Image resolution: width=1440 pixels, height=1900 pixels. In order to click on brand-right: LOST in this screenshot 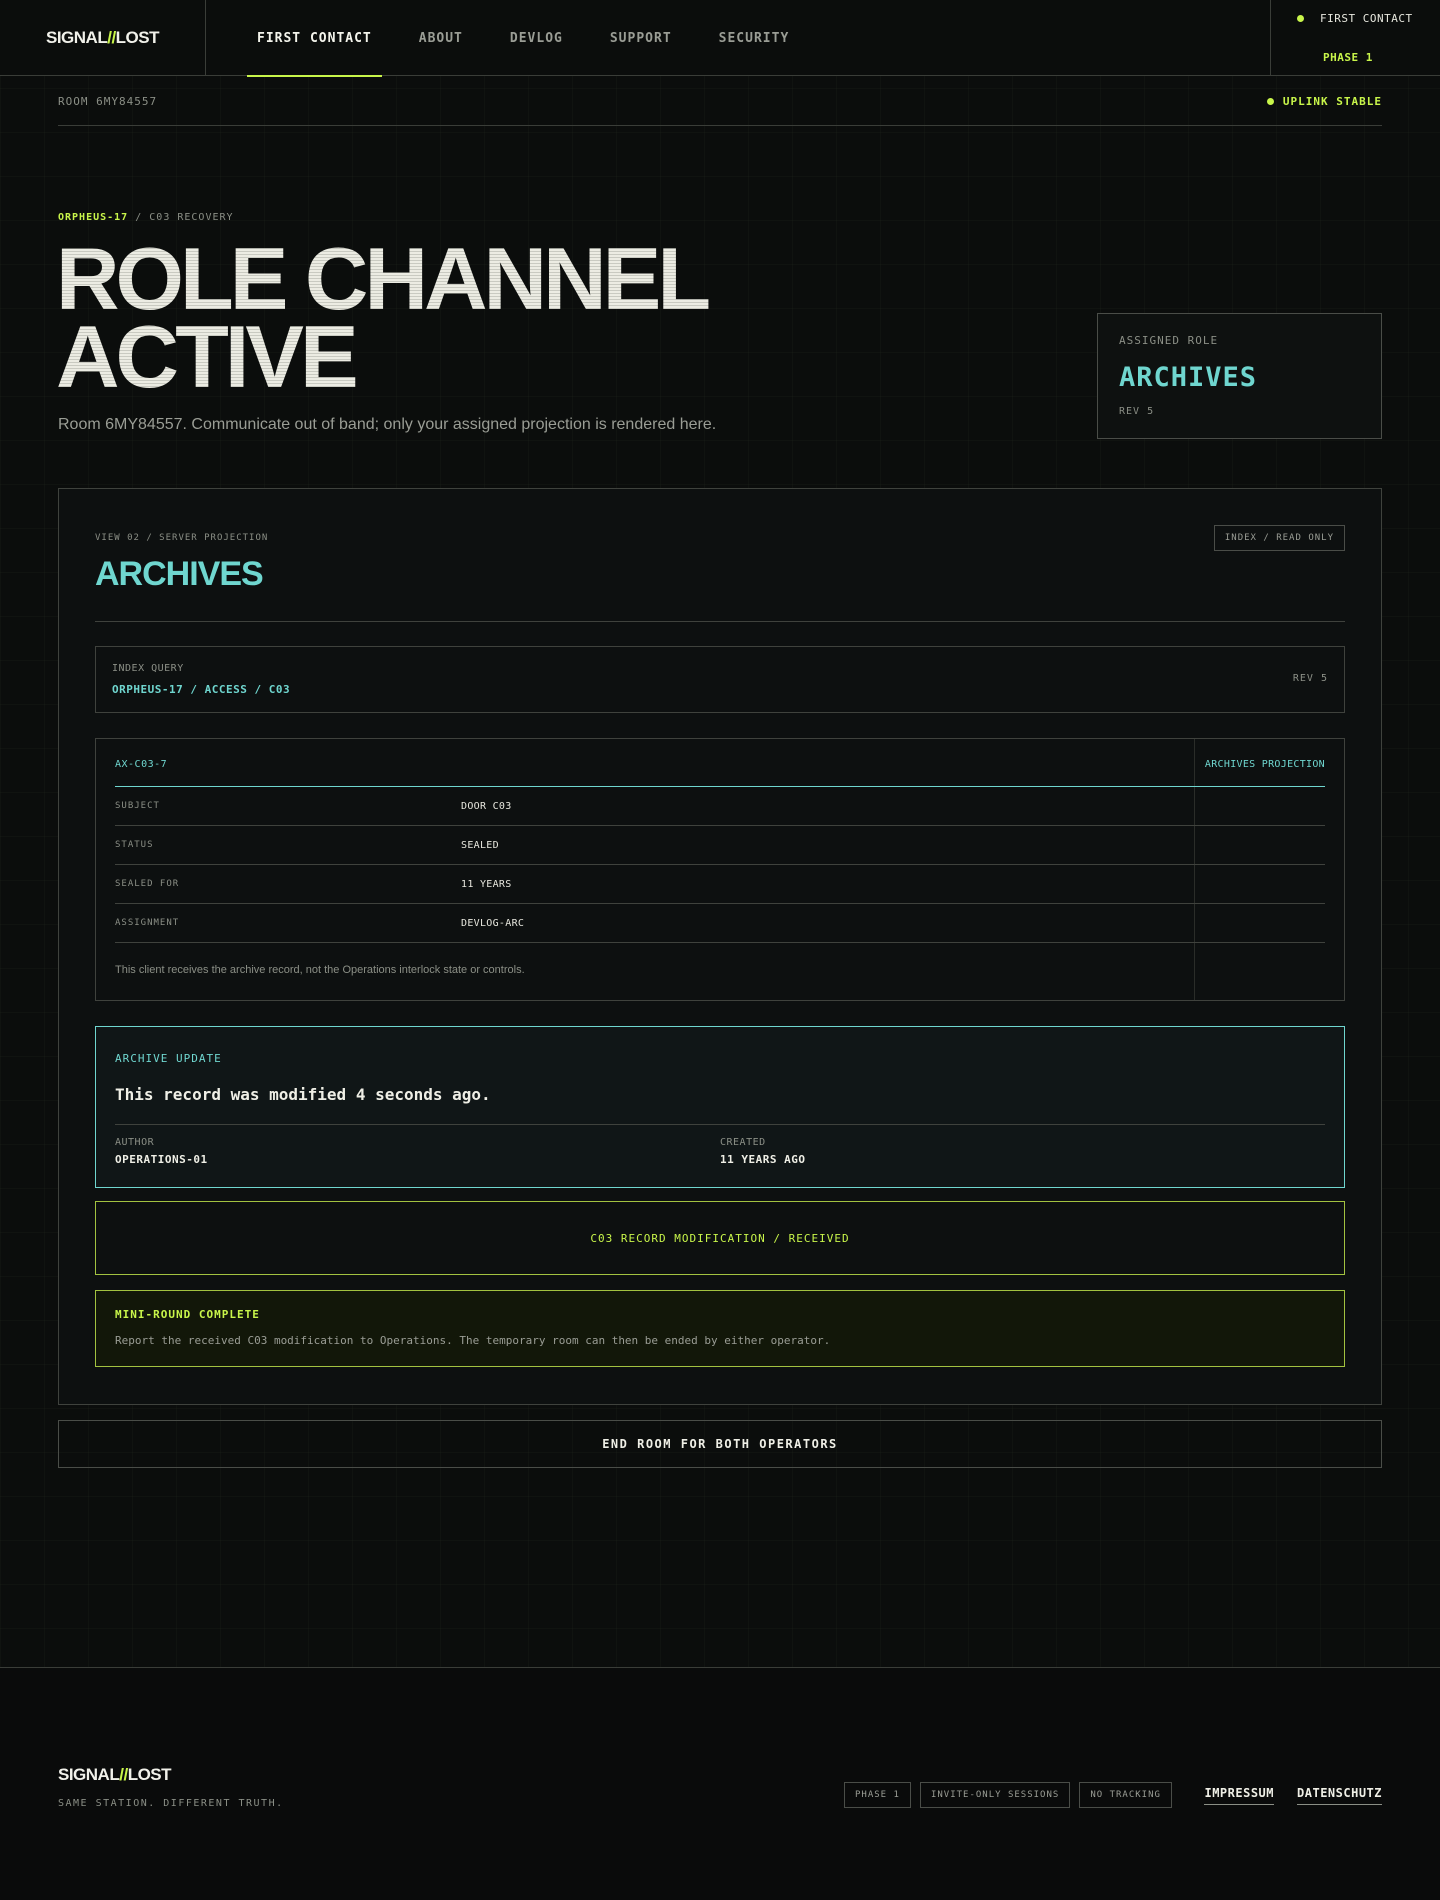, I will do `click(137, 37)`.